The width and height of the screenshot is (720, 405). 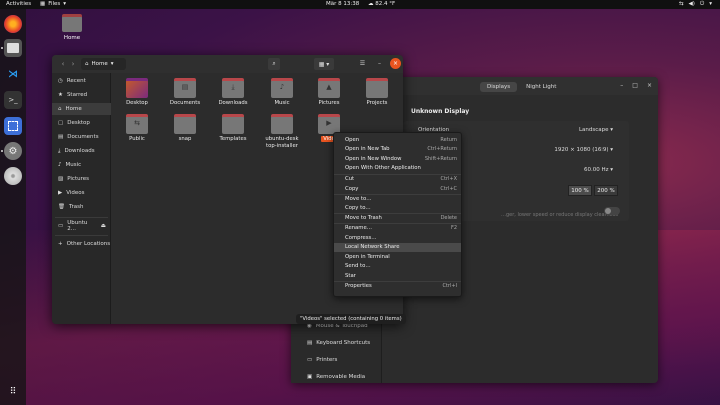 I want to click on search-button: ⌕, so click(x=274, y=64).